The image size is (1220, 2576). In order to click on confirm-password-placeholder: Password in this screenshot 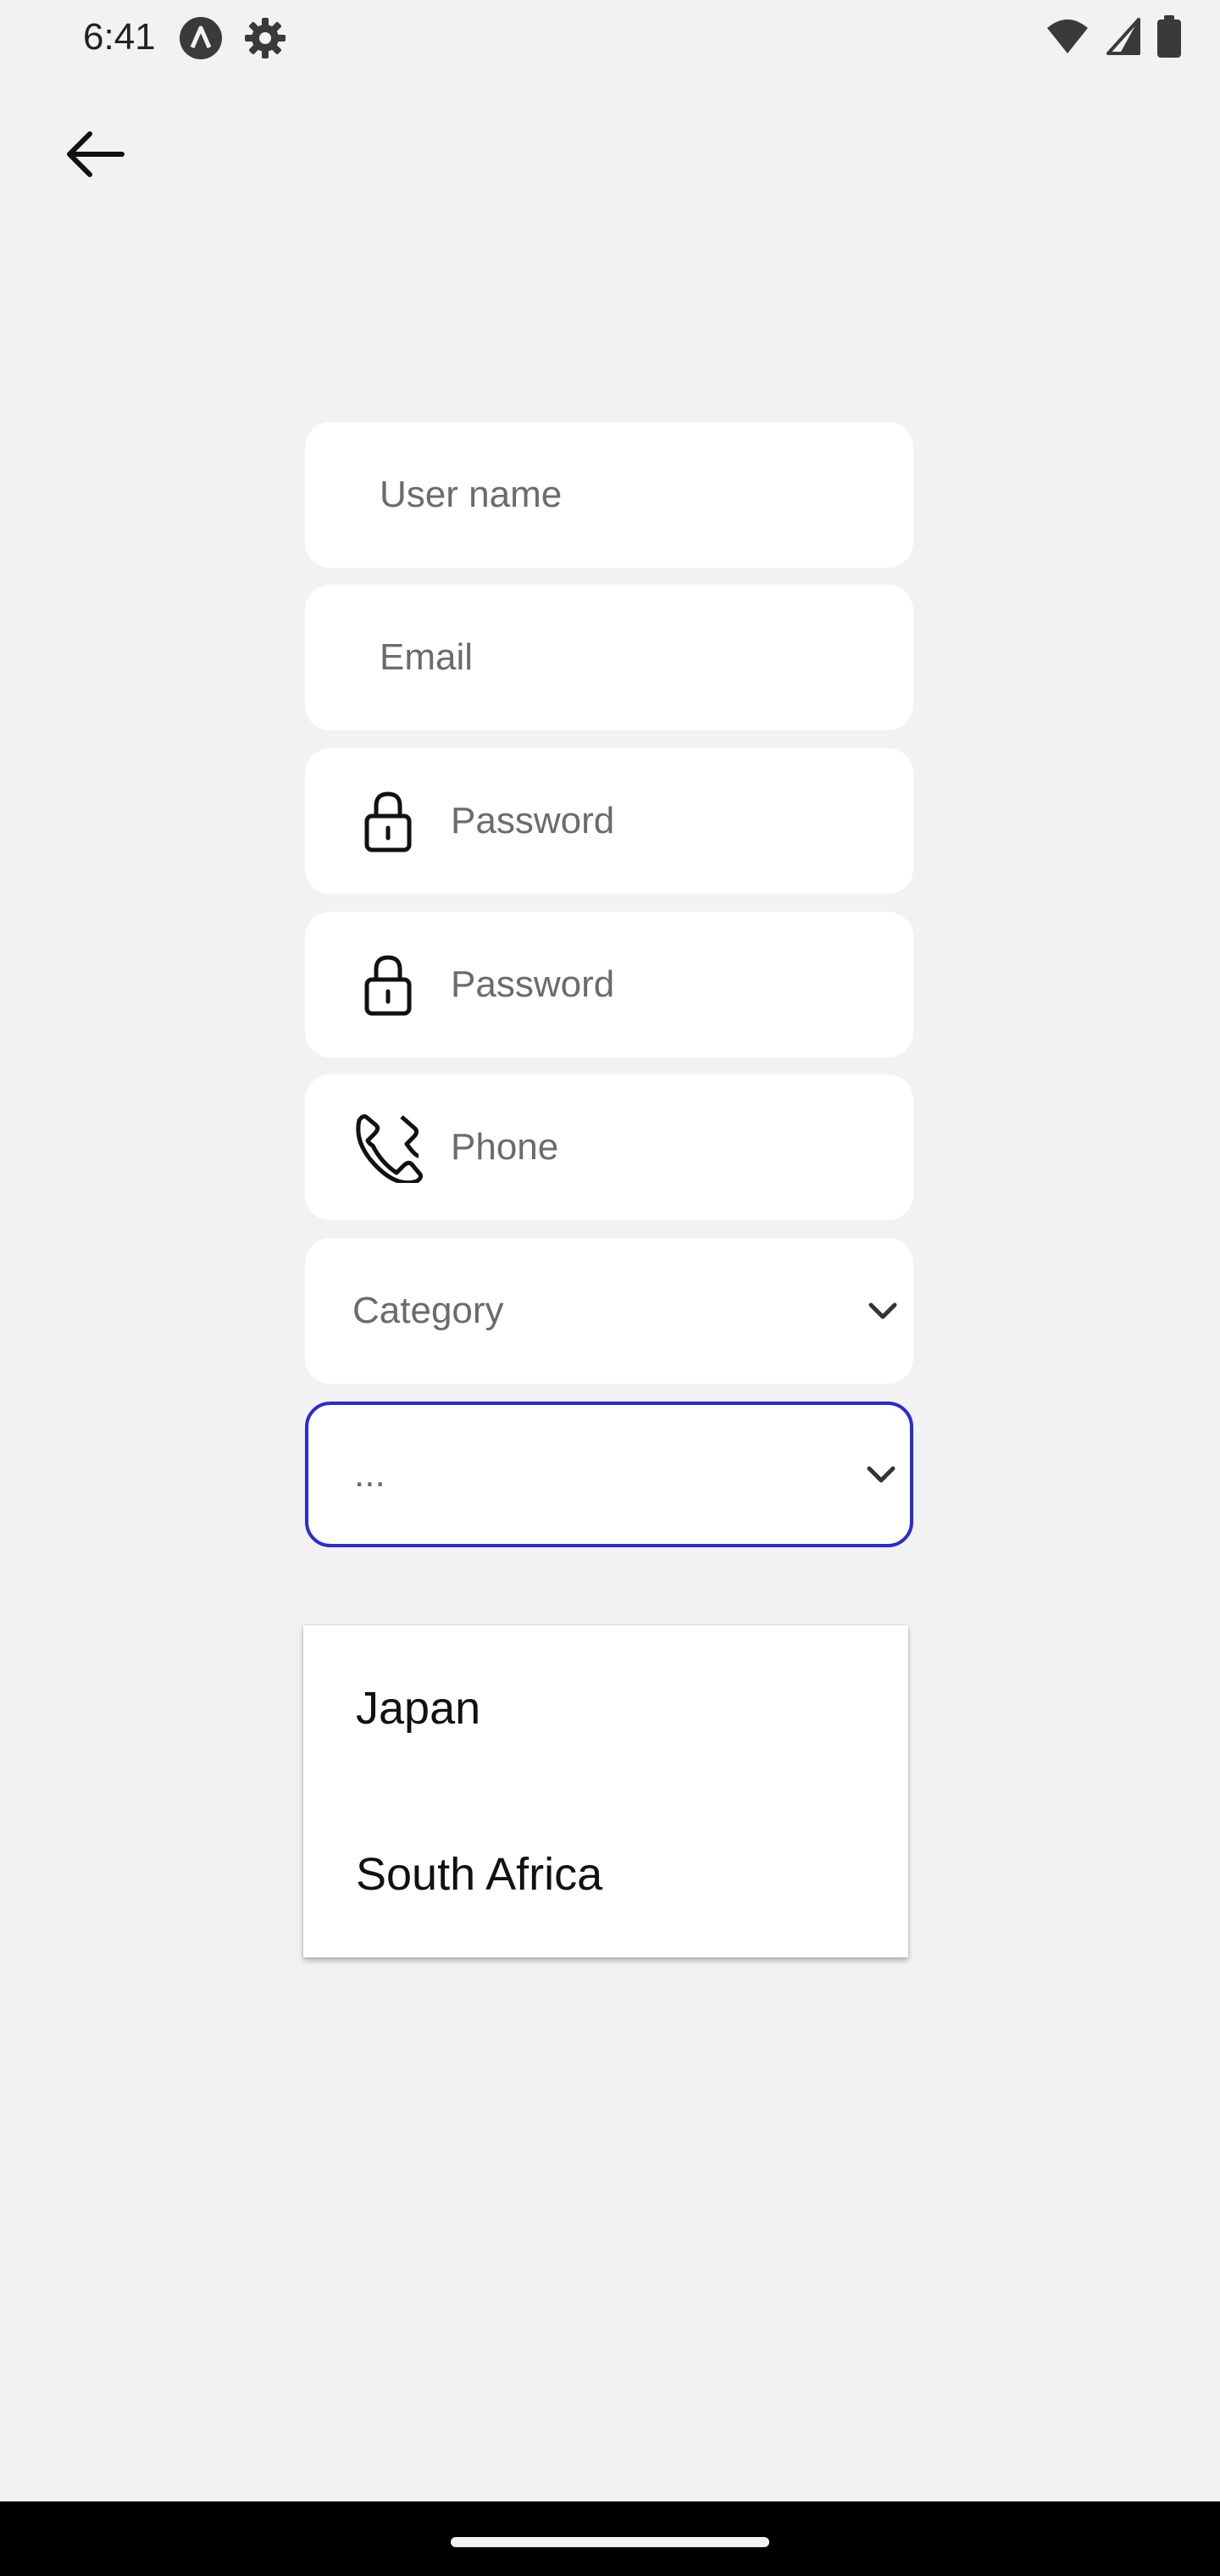, I will do `click(533, 984)`.